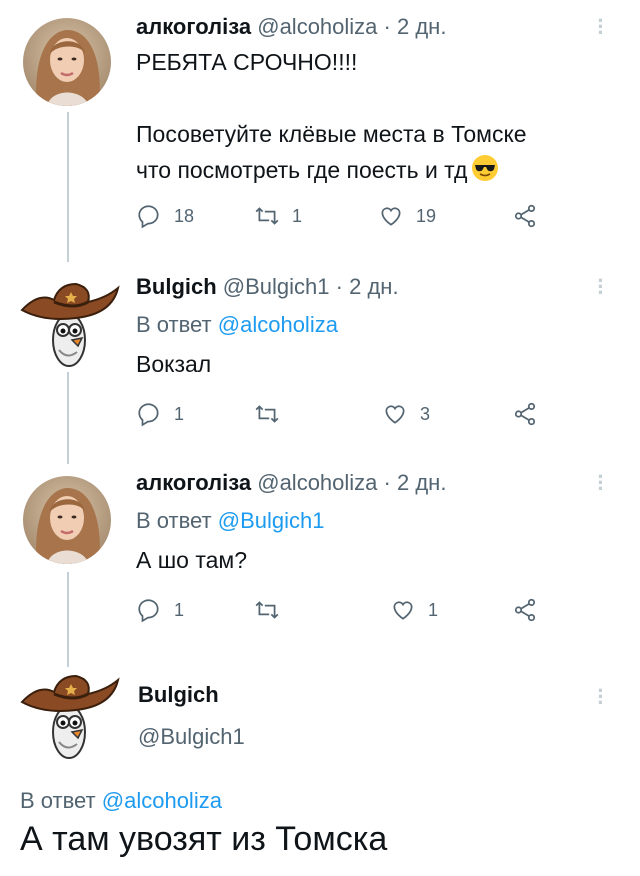 Image resolution: width=640 pixels, height=876 pixels. I want to click on tweet-text-line-content: что посмотреть где поесть и тд, so click(302, 170).